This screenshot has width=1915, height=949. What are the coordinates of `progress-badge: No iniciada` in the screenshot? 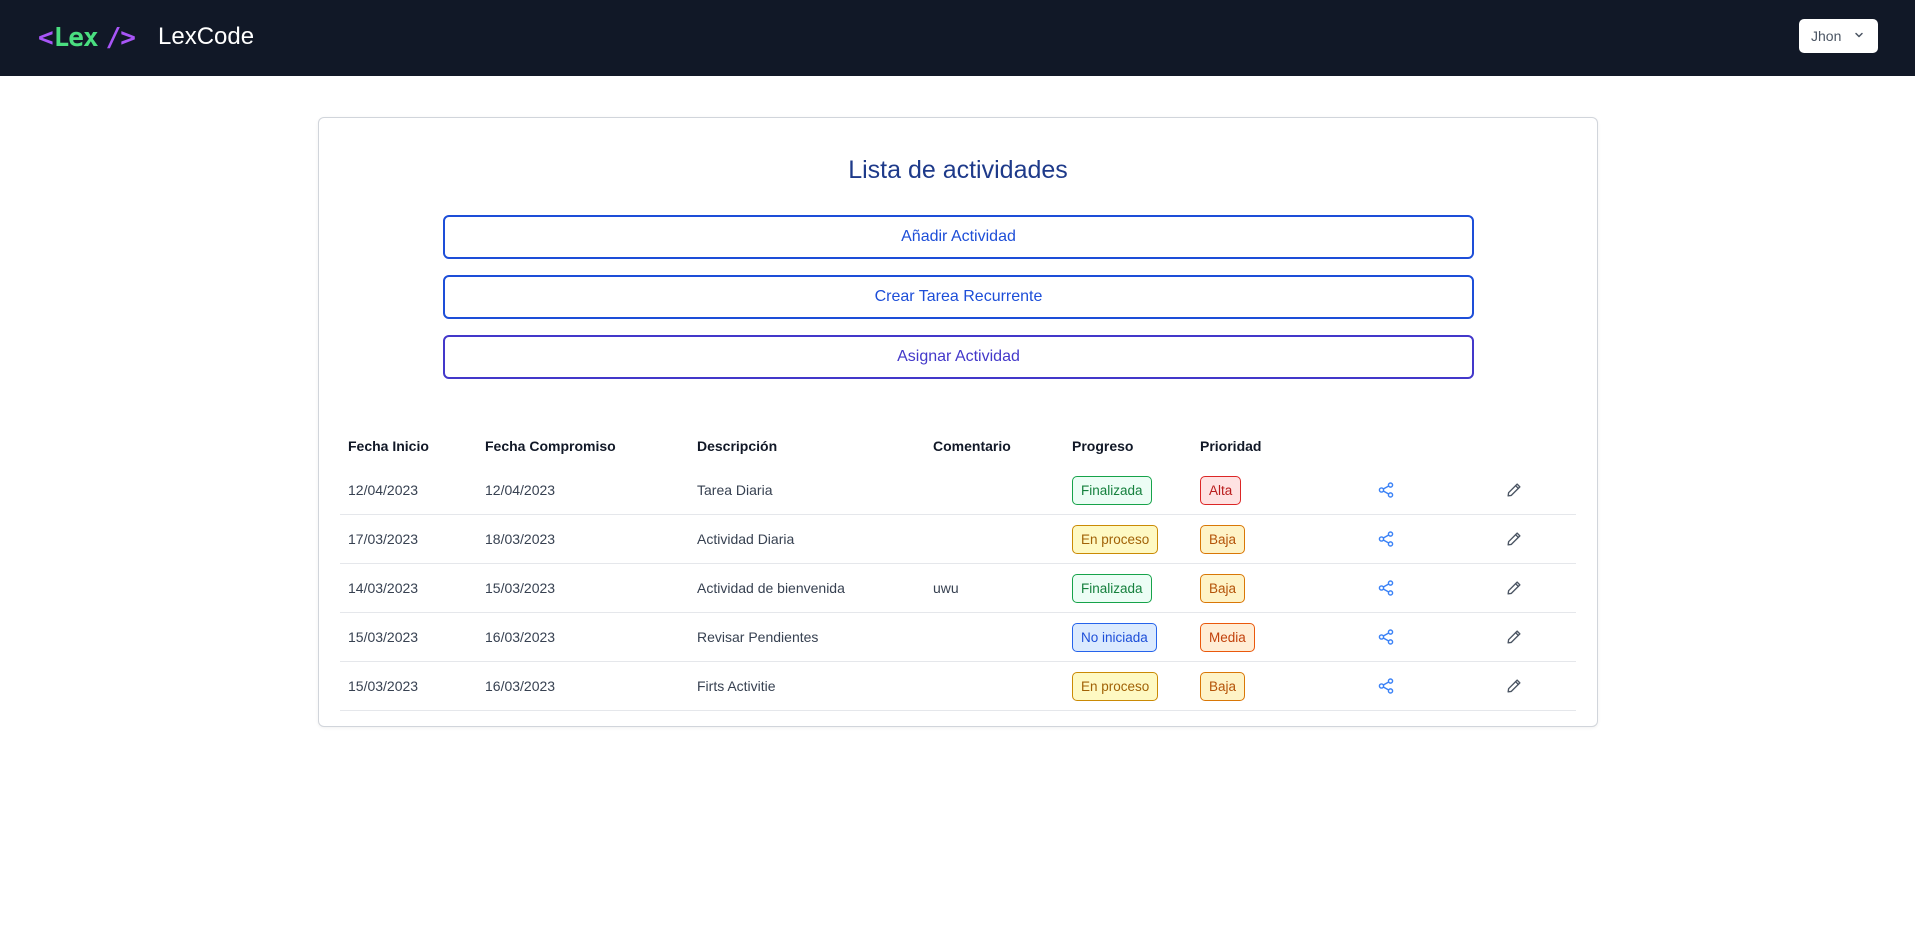 It's located at (1114, 637).